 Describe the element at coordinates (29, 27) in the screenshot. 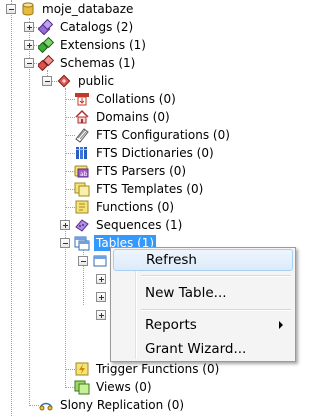

I see `expand-toggle-catalogs` at that location.